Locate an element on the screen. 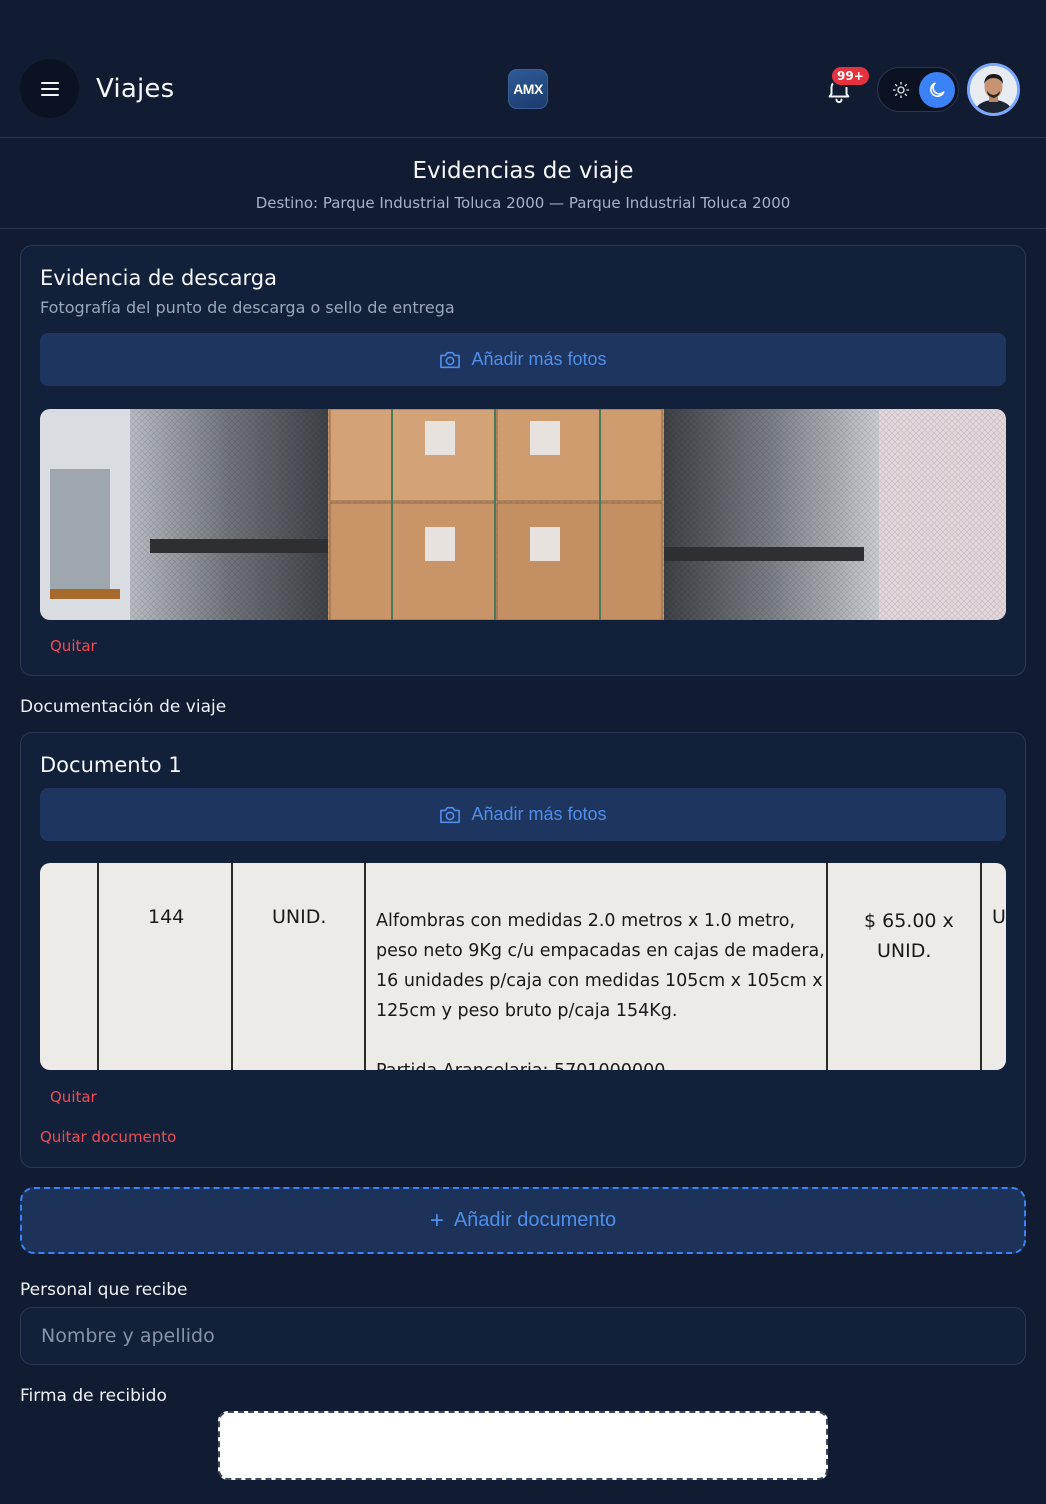  doc-unit: UNID. is located at coordinates (299, 917).